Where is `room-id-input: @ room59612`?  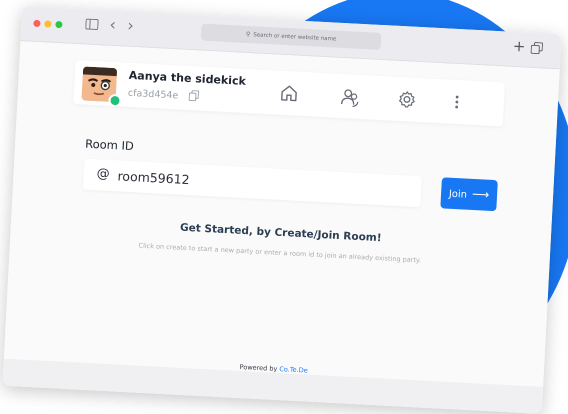
room-id-input: @ room59612 is located at coordinates (252, 183).